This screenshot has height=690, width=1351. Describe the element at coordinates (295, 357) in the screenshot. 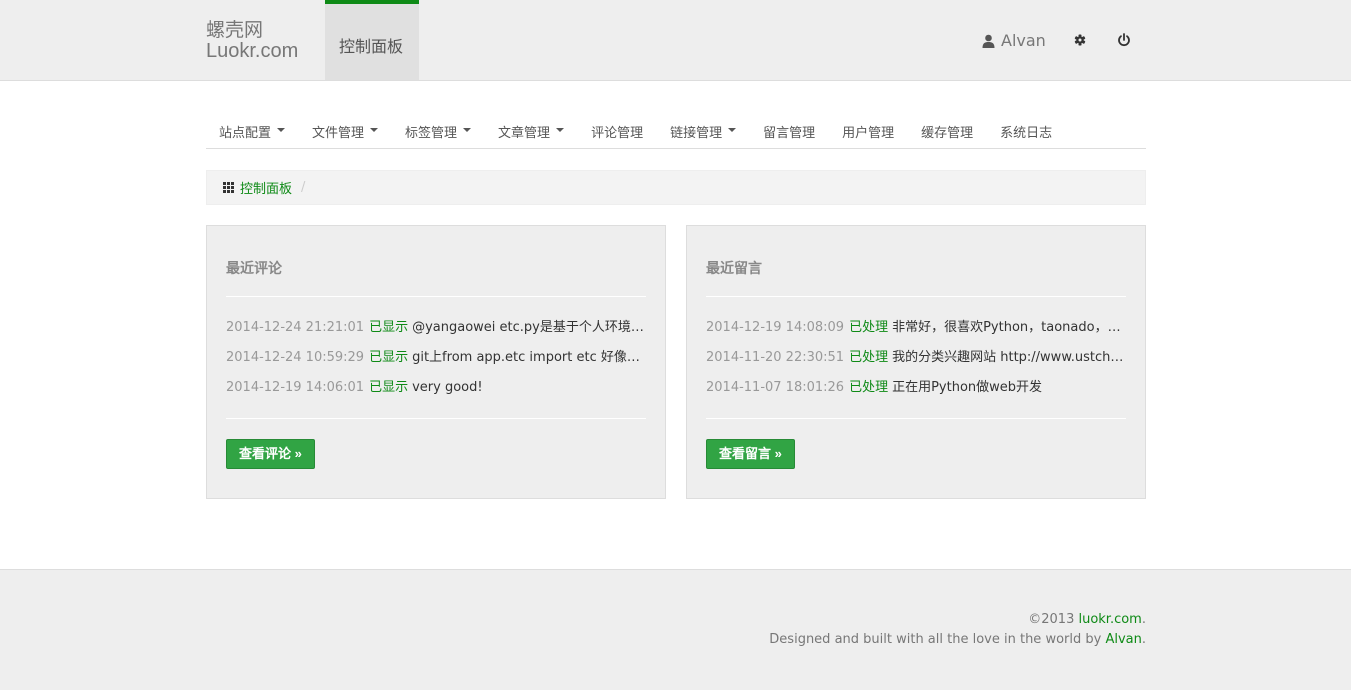

I see `list-item-time: 2014-12-24 10:59:29` at that location.